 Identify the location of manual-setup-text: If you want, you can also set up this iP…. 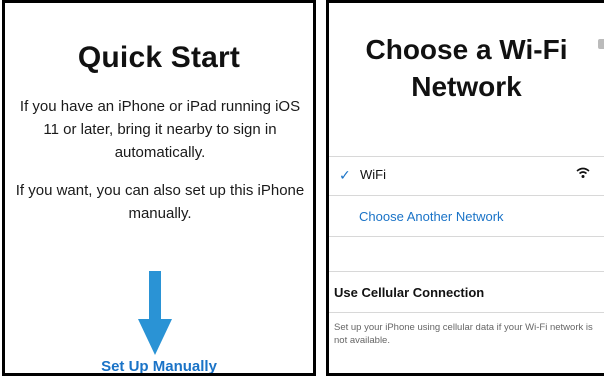
(160, 202).